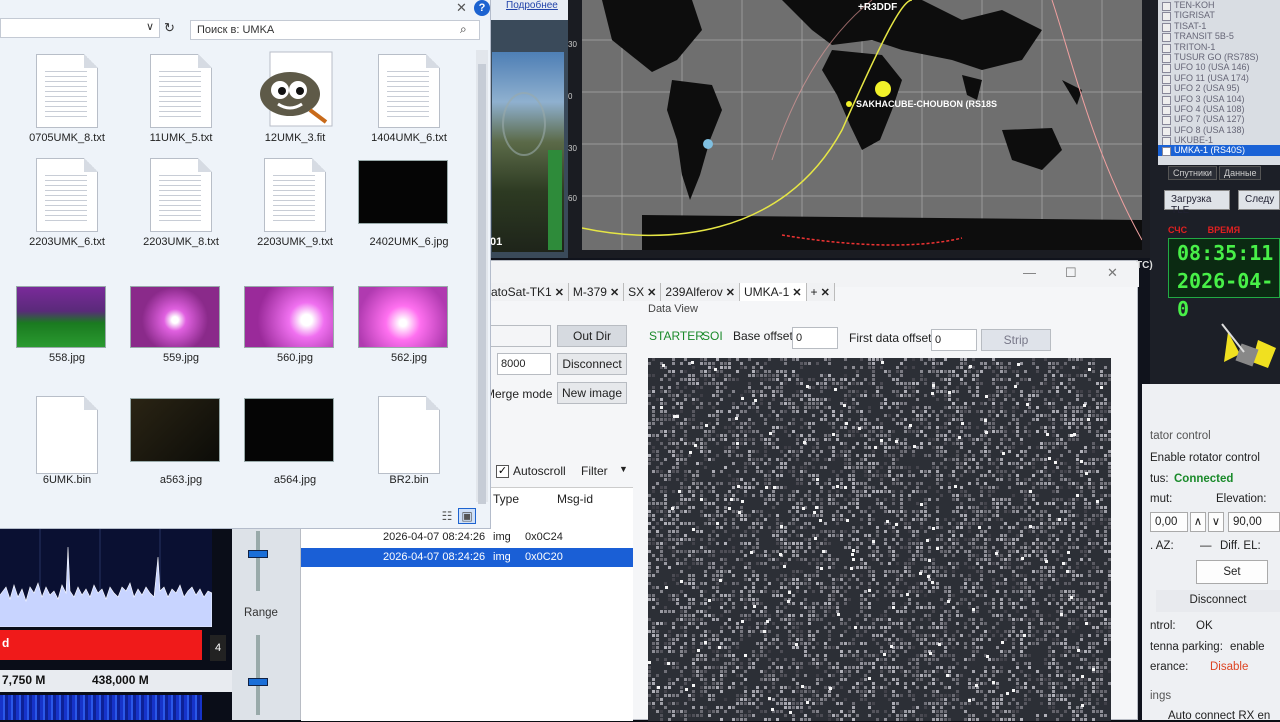 The height and width of the screenshot is (722, 1280). Describe the element at coordinates (482, 284) in the screenshot. I see `scrollbar-thumb` at that location.